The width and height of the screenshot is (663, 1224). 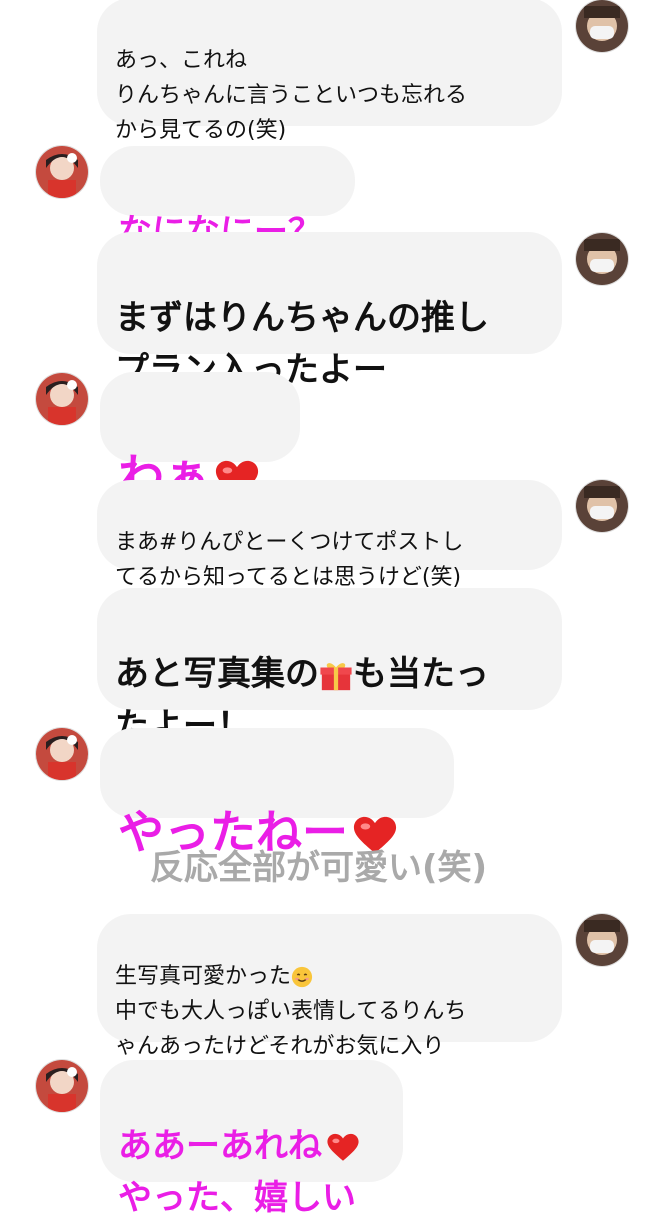 What do you see at coordinates (343, 1148) in the screenshot?
I see `heart-icon` at bounding box center [343, 1148].